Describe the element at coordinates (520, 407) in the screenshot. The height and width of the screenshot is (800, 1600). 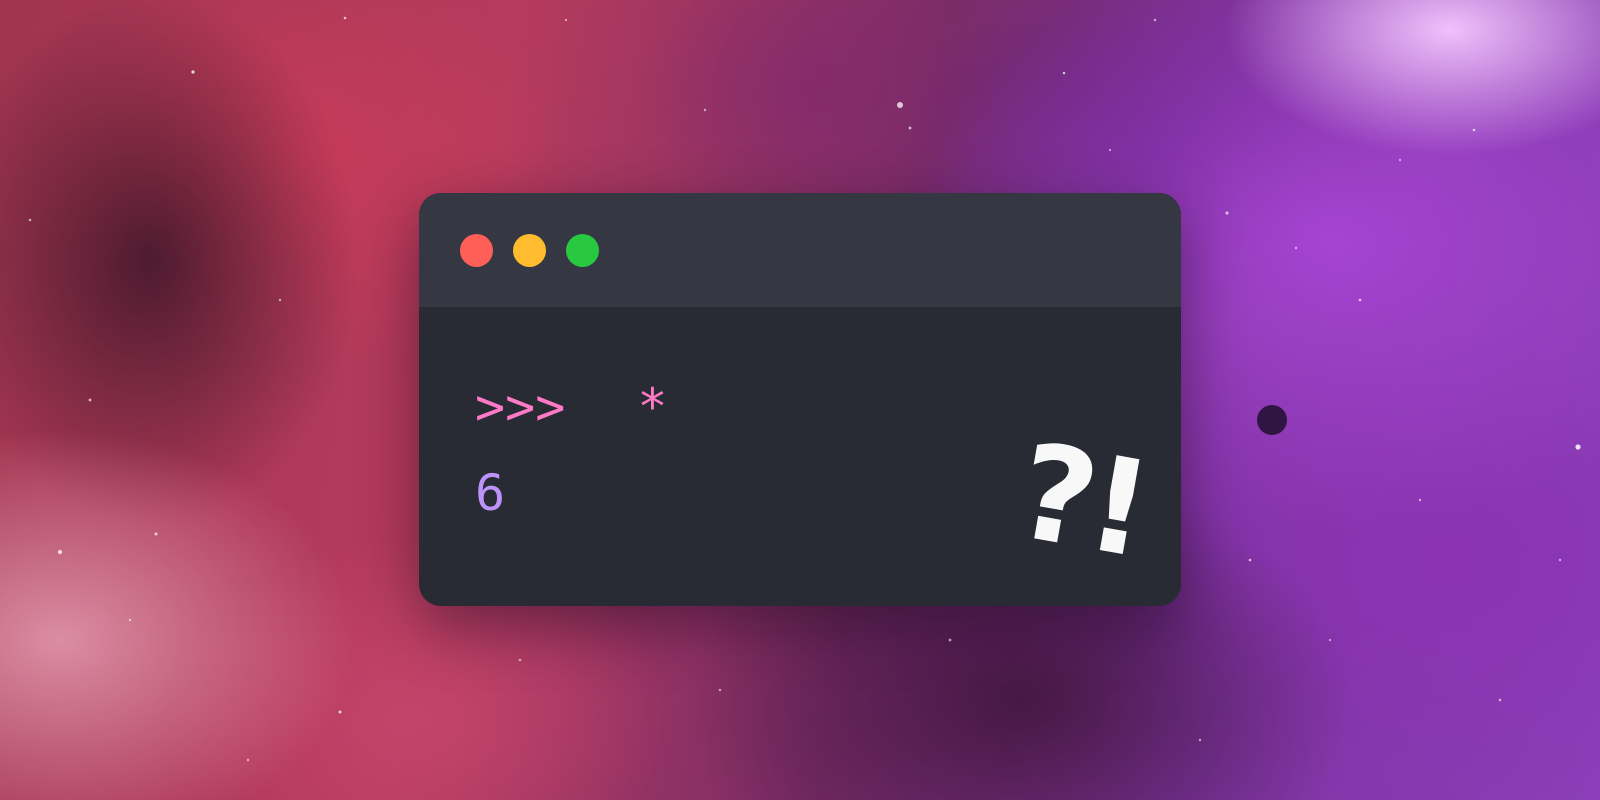
I see `console-prompt: >>>` at that location.